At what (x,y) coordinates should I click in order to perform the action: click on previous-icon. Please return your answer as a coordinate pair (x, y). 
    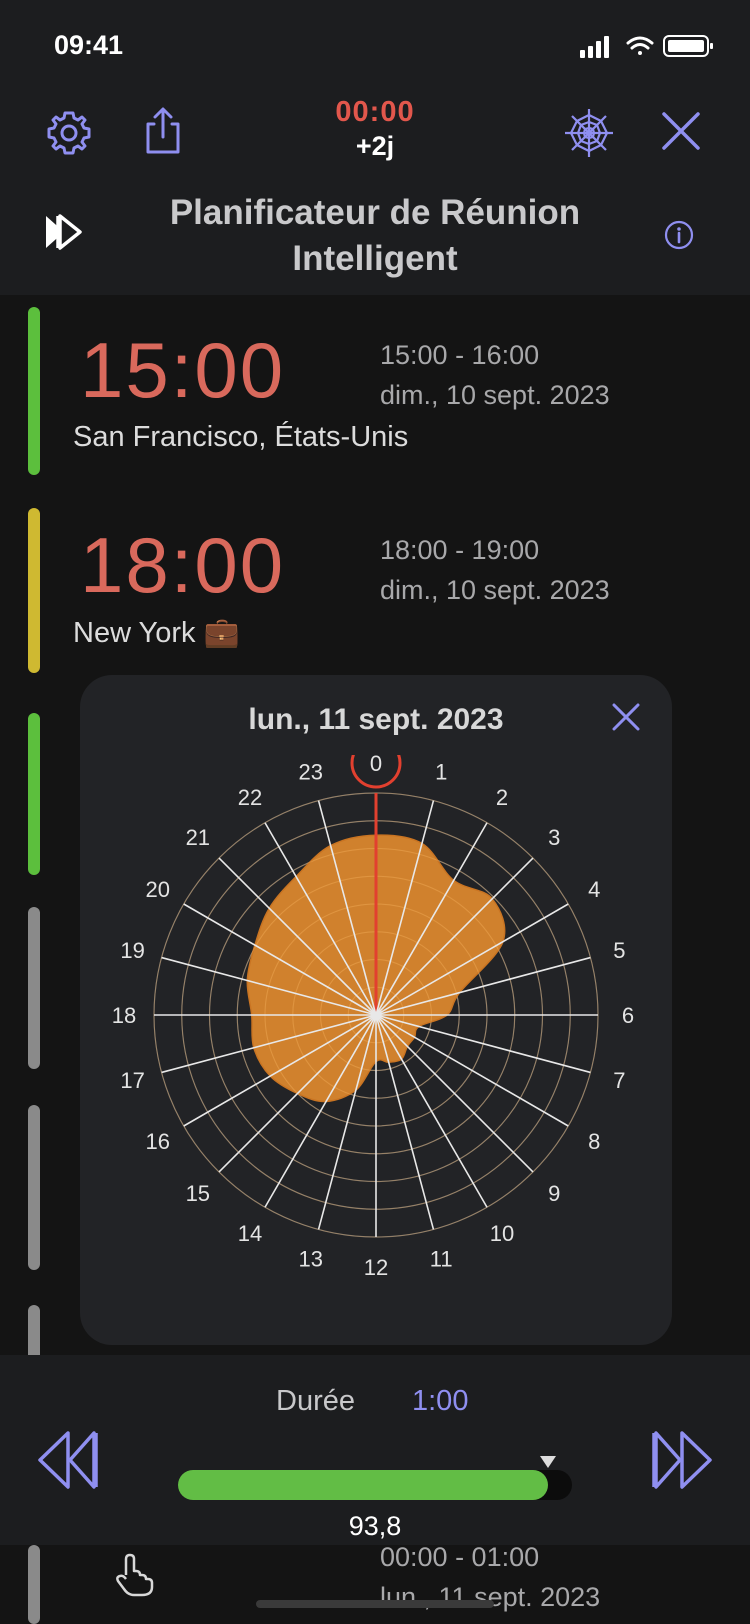
    Looking at the image, I should click on (69, 1460).